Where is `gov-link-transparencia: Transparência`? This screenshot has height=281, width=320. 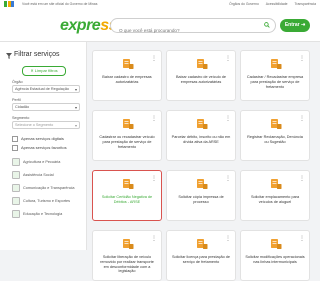 gov-link-transparencia: Transparência is located at coordinates (305, 4).